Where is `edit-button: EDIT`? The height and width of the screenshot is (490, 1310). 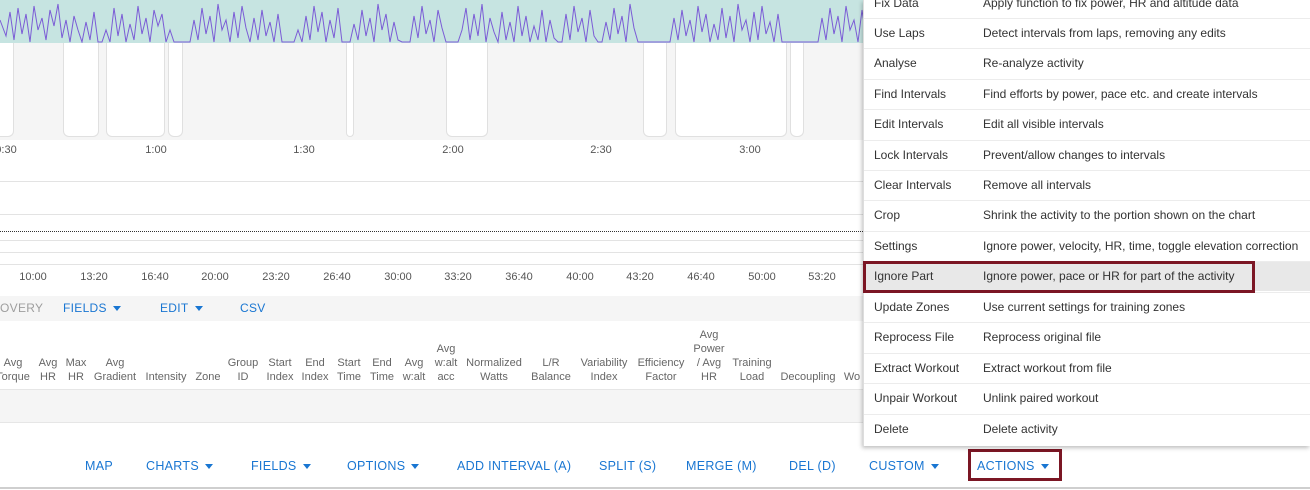
edit-button: EDIT is located at coordinates (181, 308).